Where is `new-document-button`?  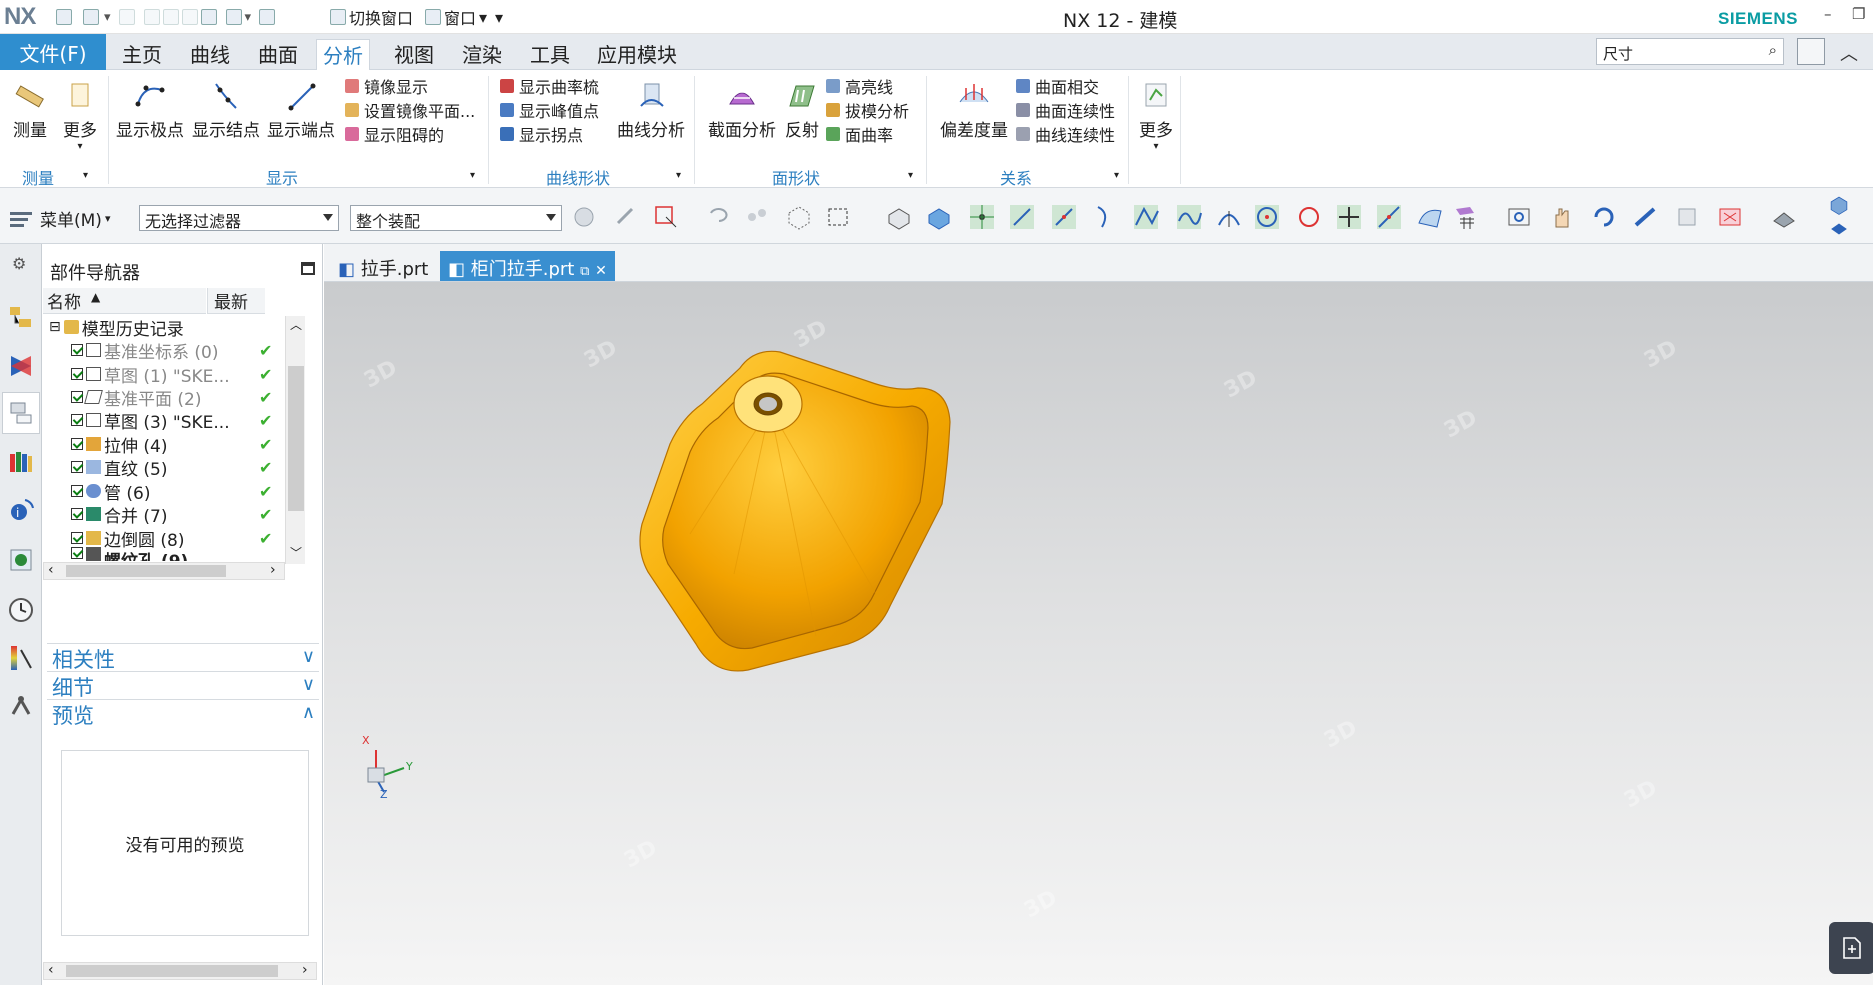
new-document-button is located at coordinates (1851, 948).